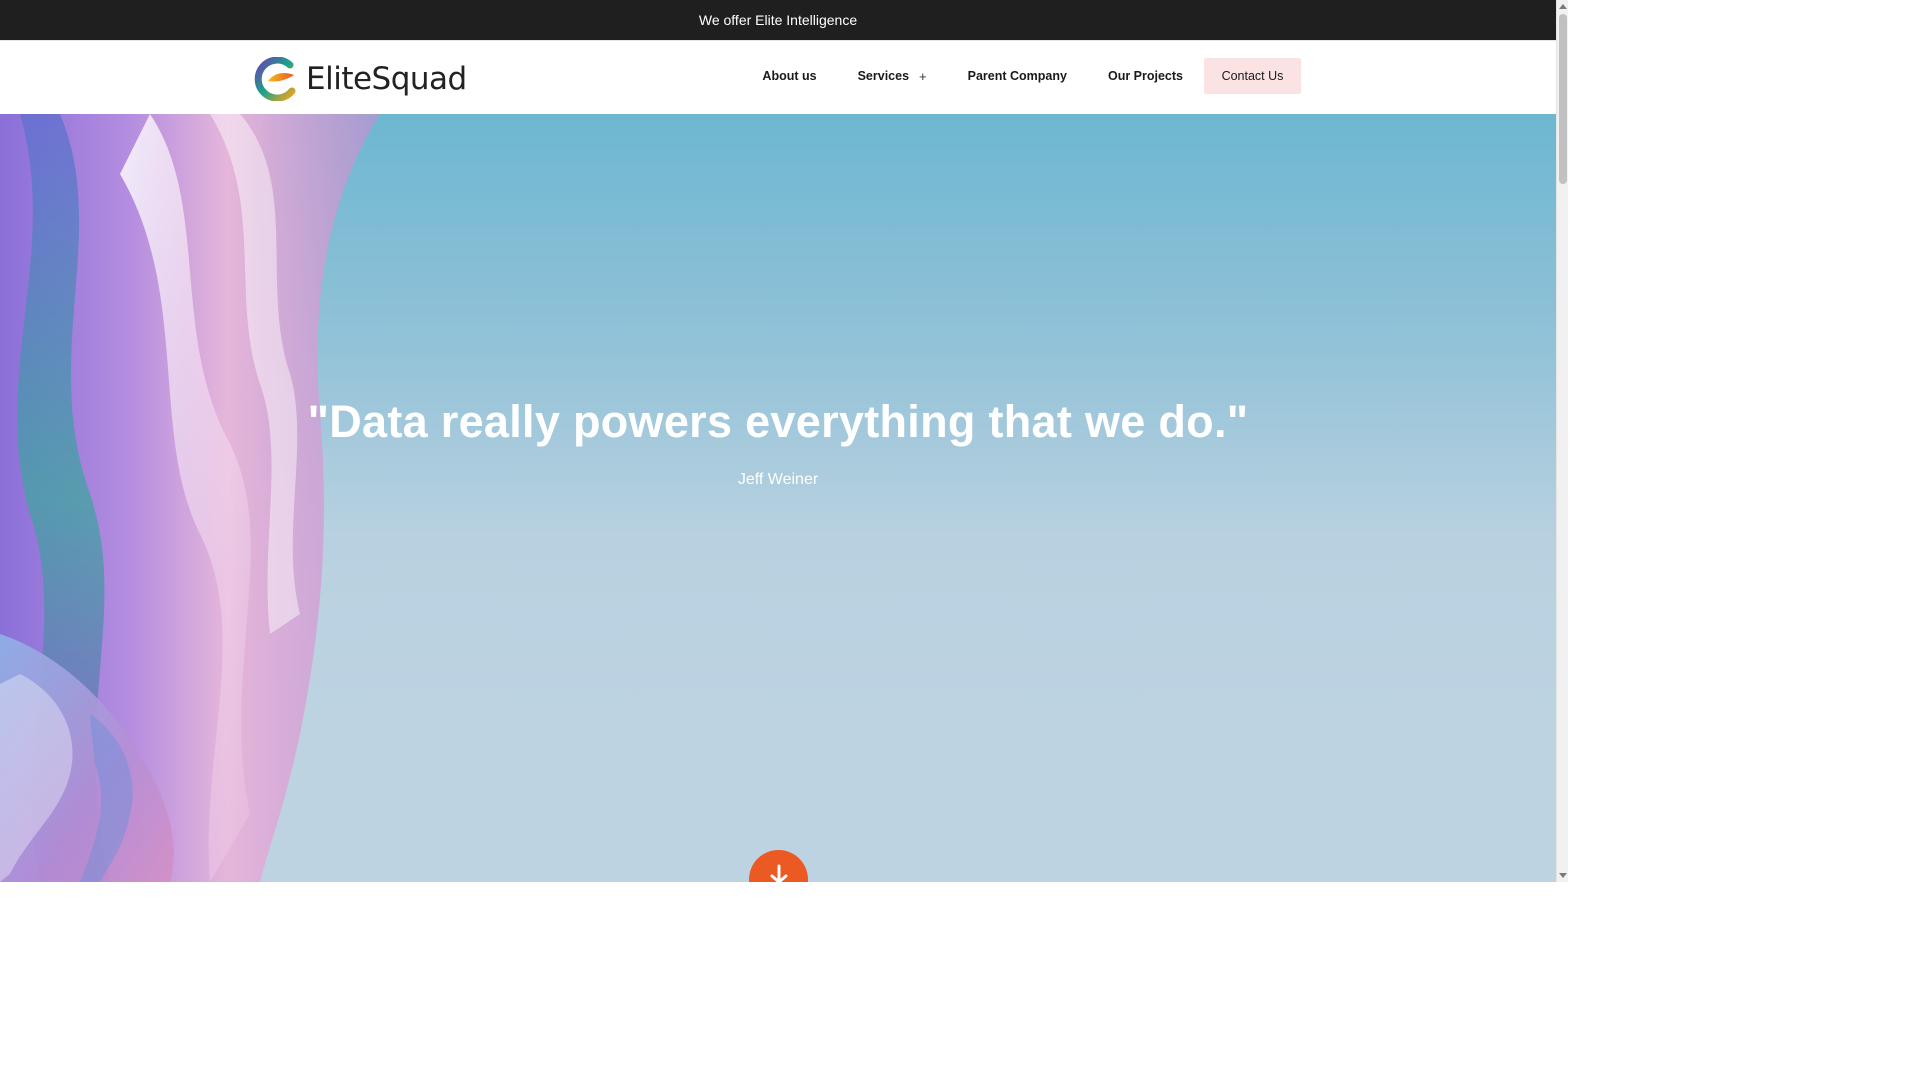 This screenshot has height=1080, width=1920. What do you see at coordinates (1563, 6) in the screenshot?
I see `scroll-up-arrow-icon` at bounding box center [1563, 6].